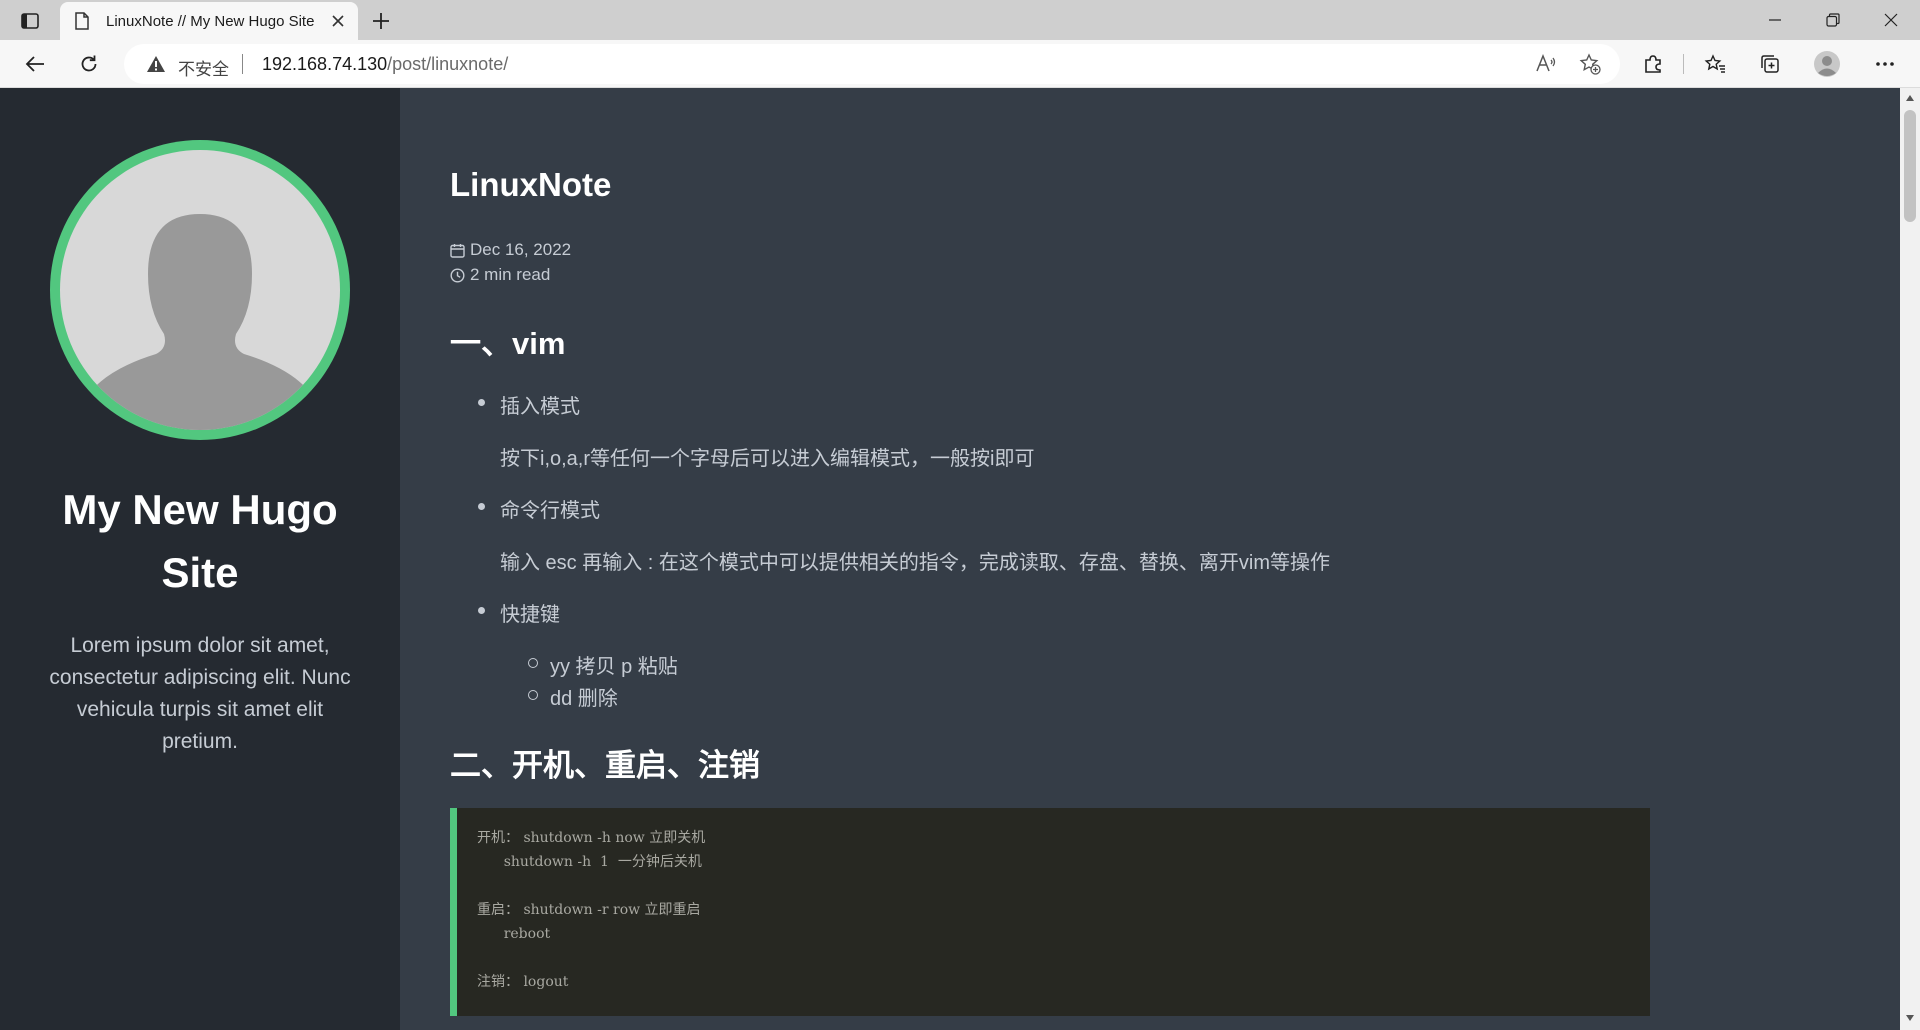 This screenshot has height=1030, width=1920. I want to click on url-text: 192.168.74.130/post/linuxnote/, so click(385, 64).